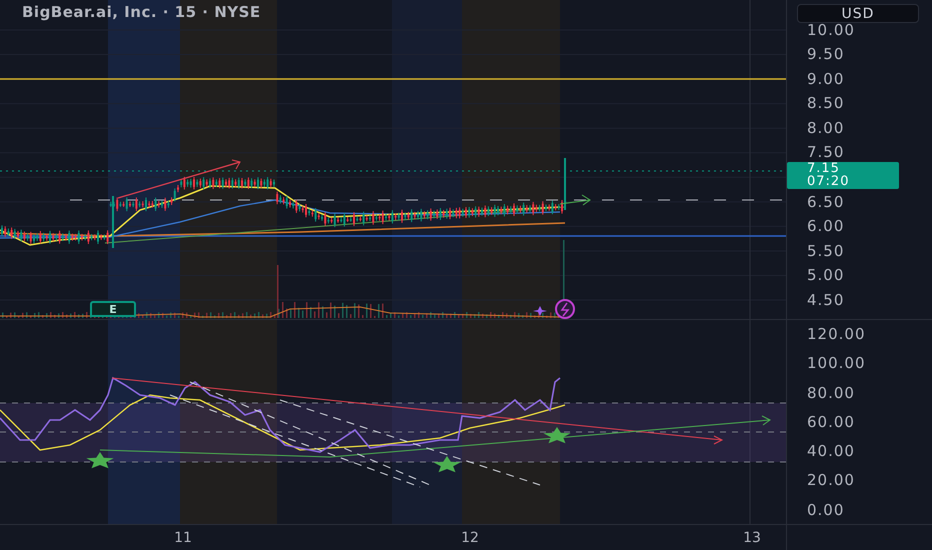 Image resolution: width=932 pixels, height=550 pixels. What do you see at coordinates (826, 152) in the screenshot?
I see `price-axis-label: 7.50` at bounding box center [826, 152].